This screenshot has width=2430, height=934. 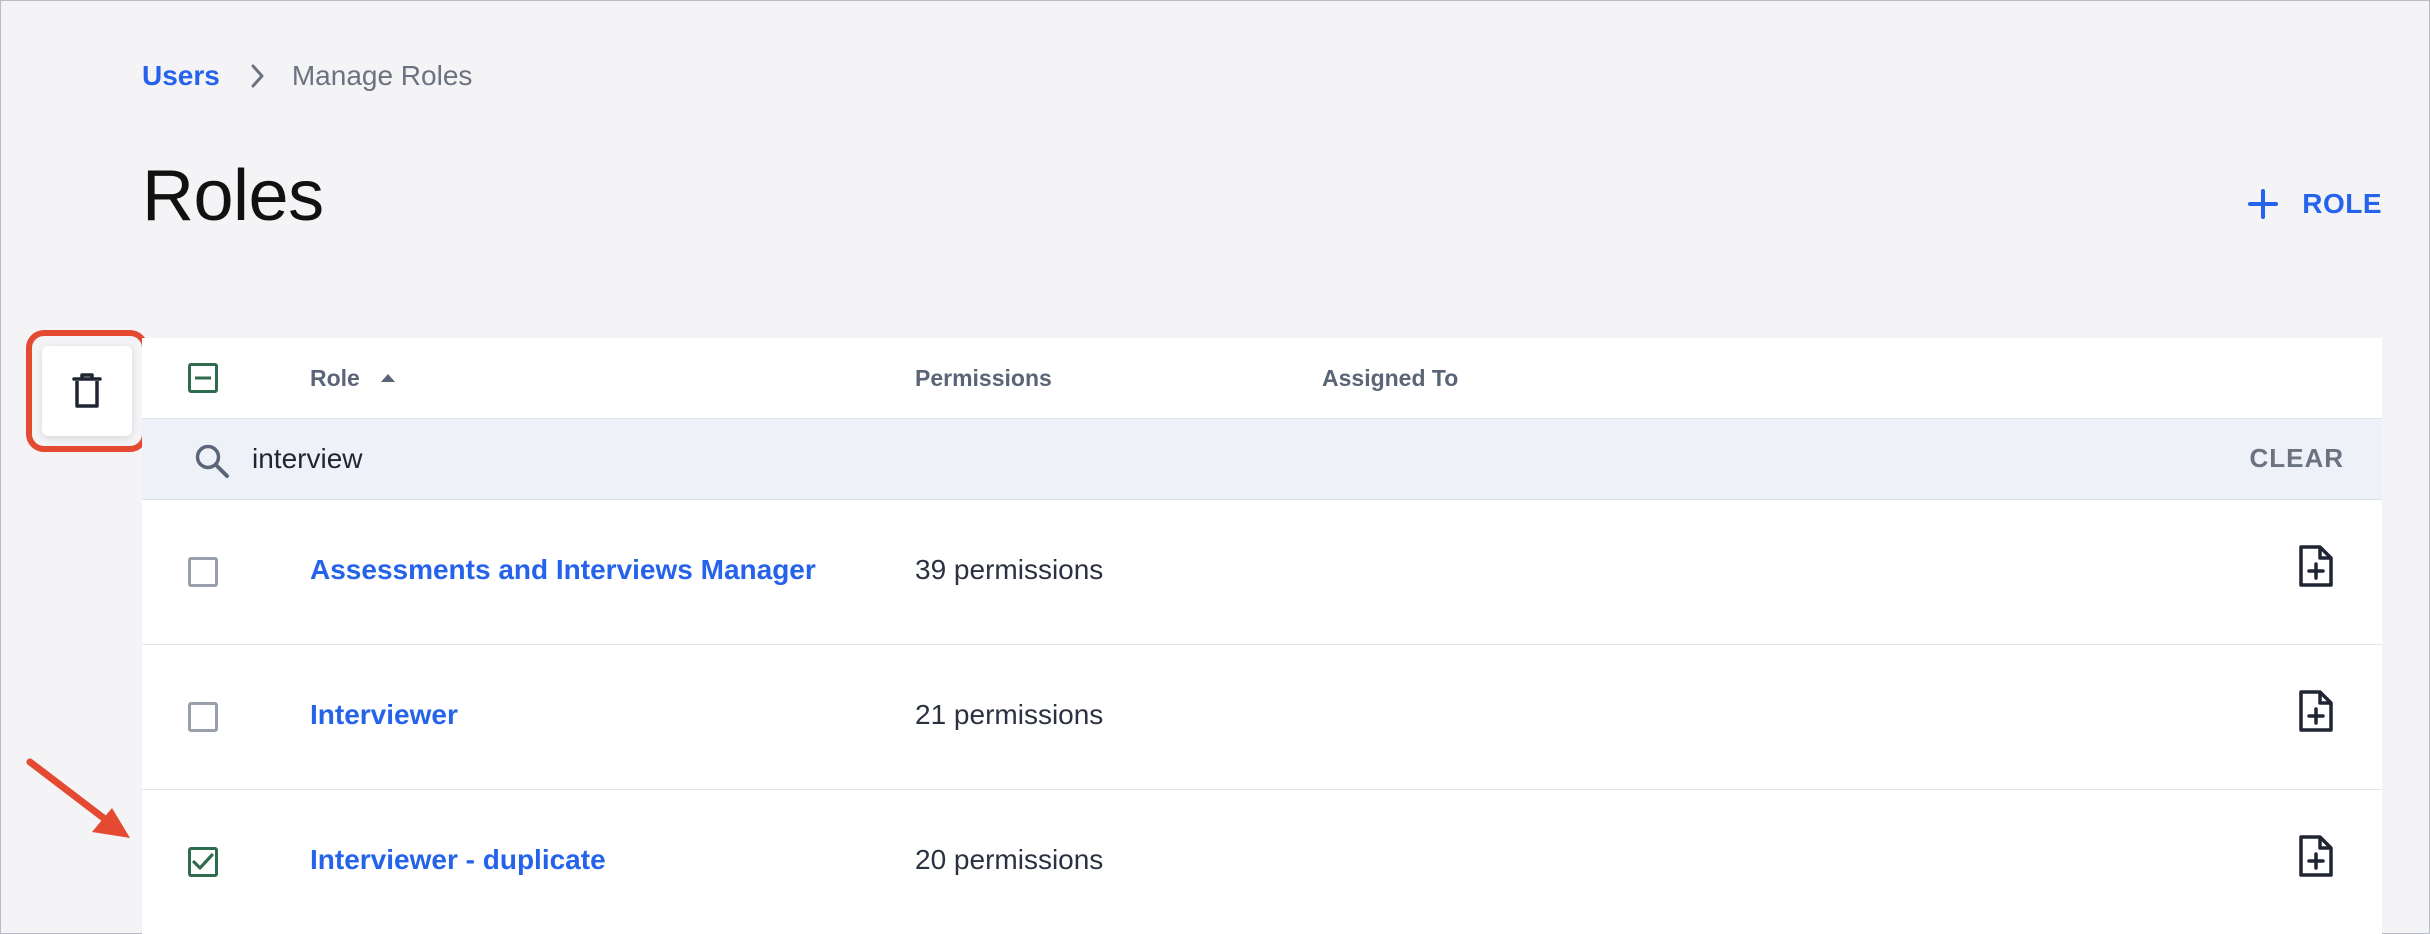 What do you see at coordinates (2263, 204) in the screenshot?
I see `plus-icon` at bounding box center [2263, 204].